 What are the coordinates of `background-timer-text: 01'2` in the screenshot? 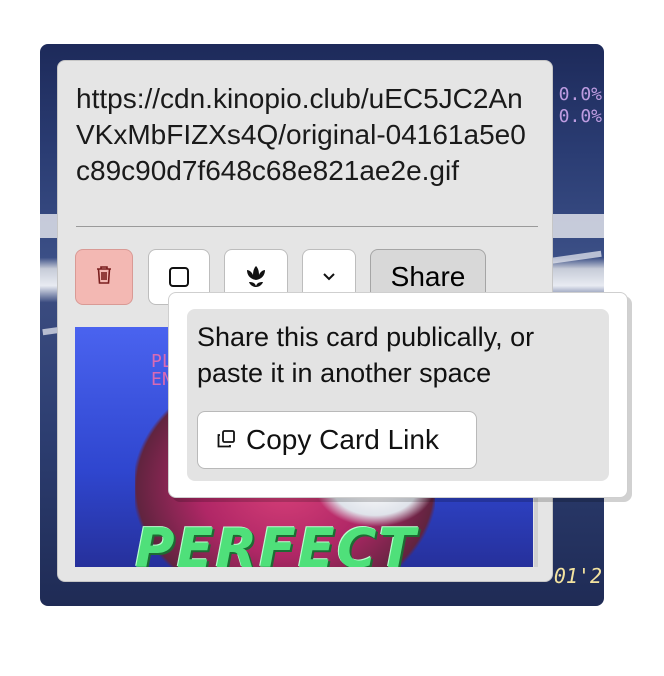 It's located at (577, 576).